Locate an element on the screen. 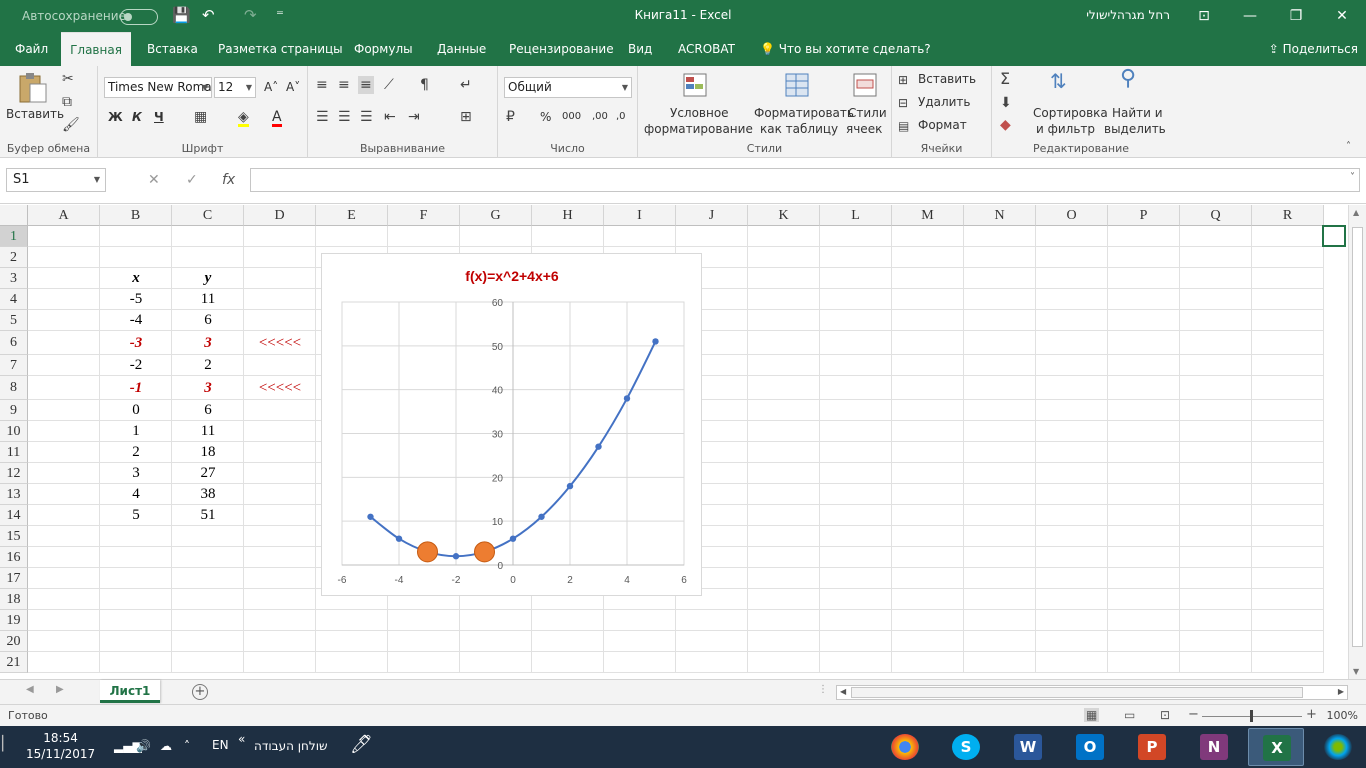 The width and height of the screenshot is (1366, 768). currency-icon: ₽ is located at coordinates (510, 117).